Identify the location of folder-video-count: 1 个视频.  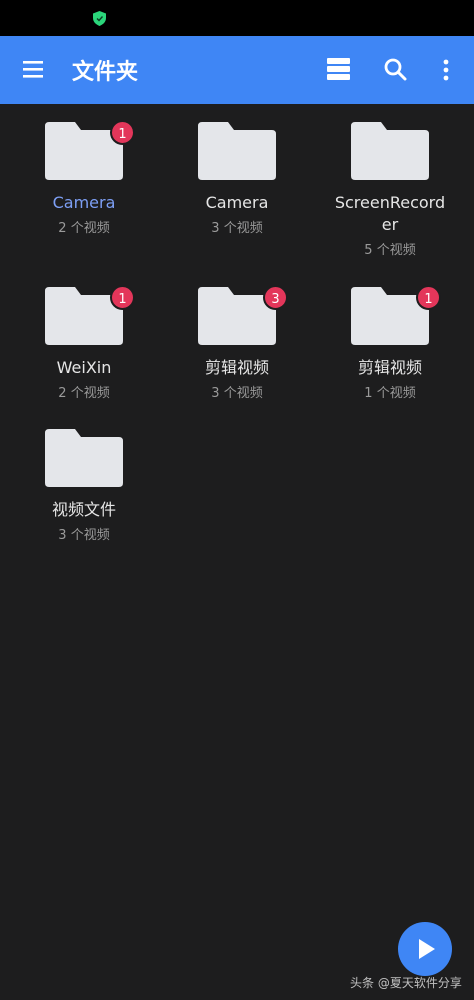
(390, 393).